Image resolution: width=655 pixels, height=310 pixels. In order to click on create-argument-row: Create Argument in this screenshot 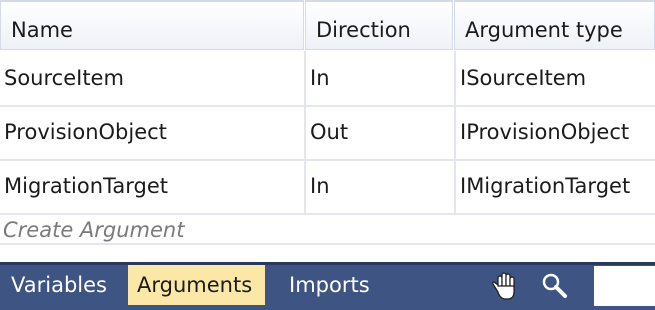, I will do `click(327, 229)`.